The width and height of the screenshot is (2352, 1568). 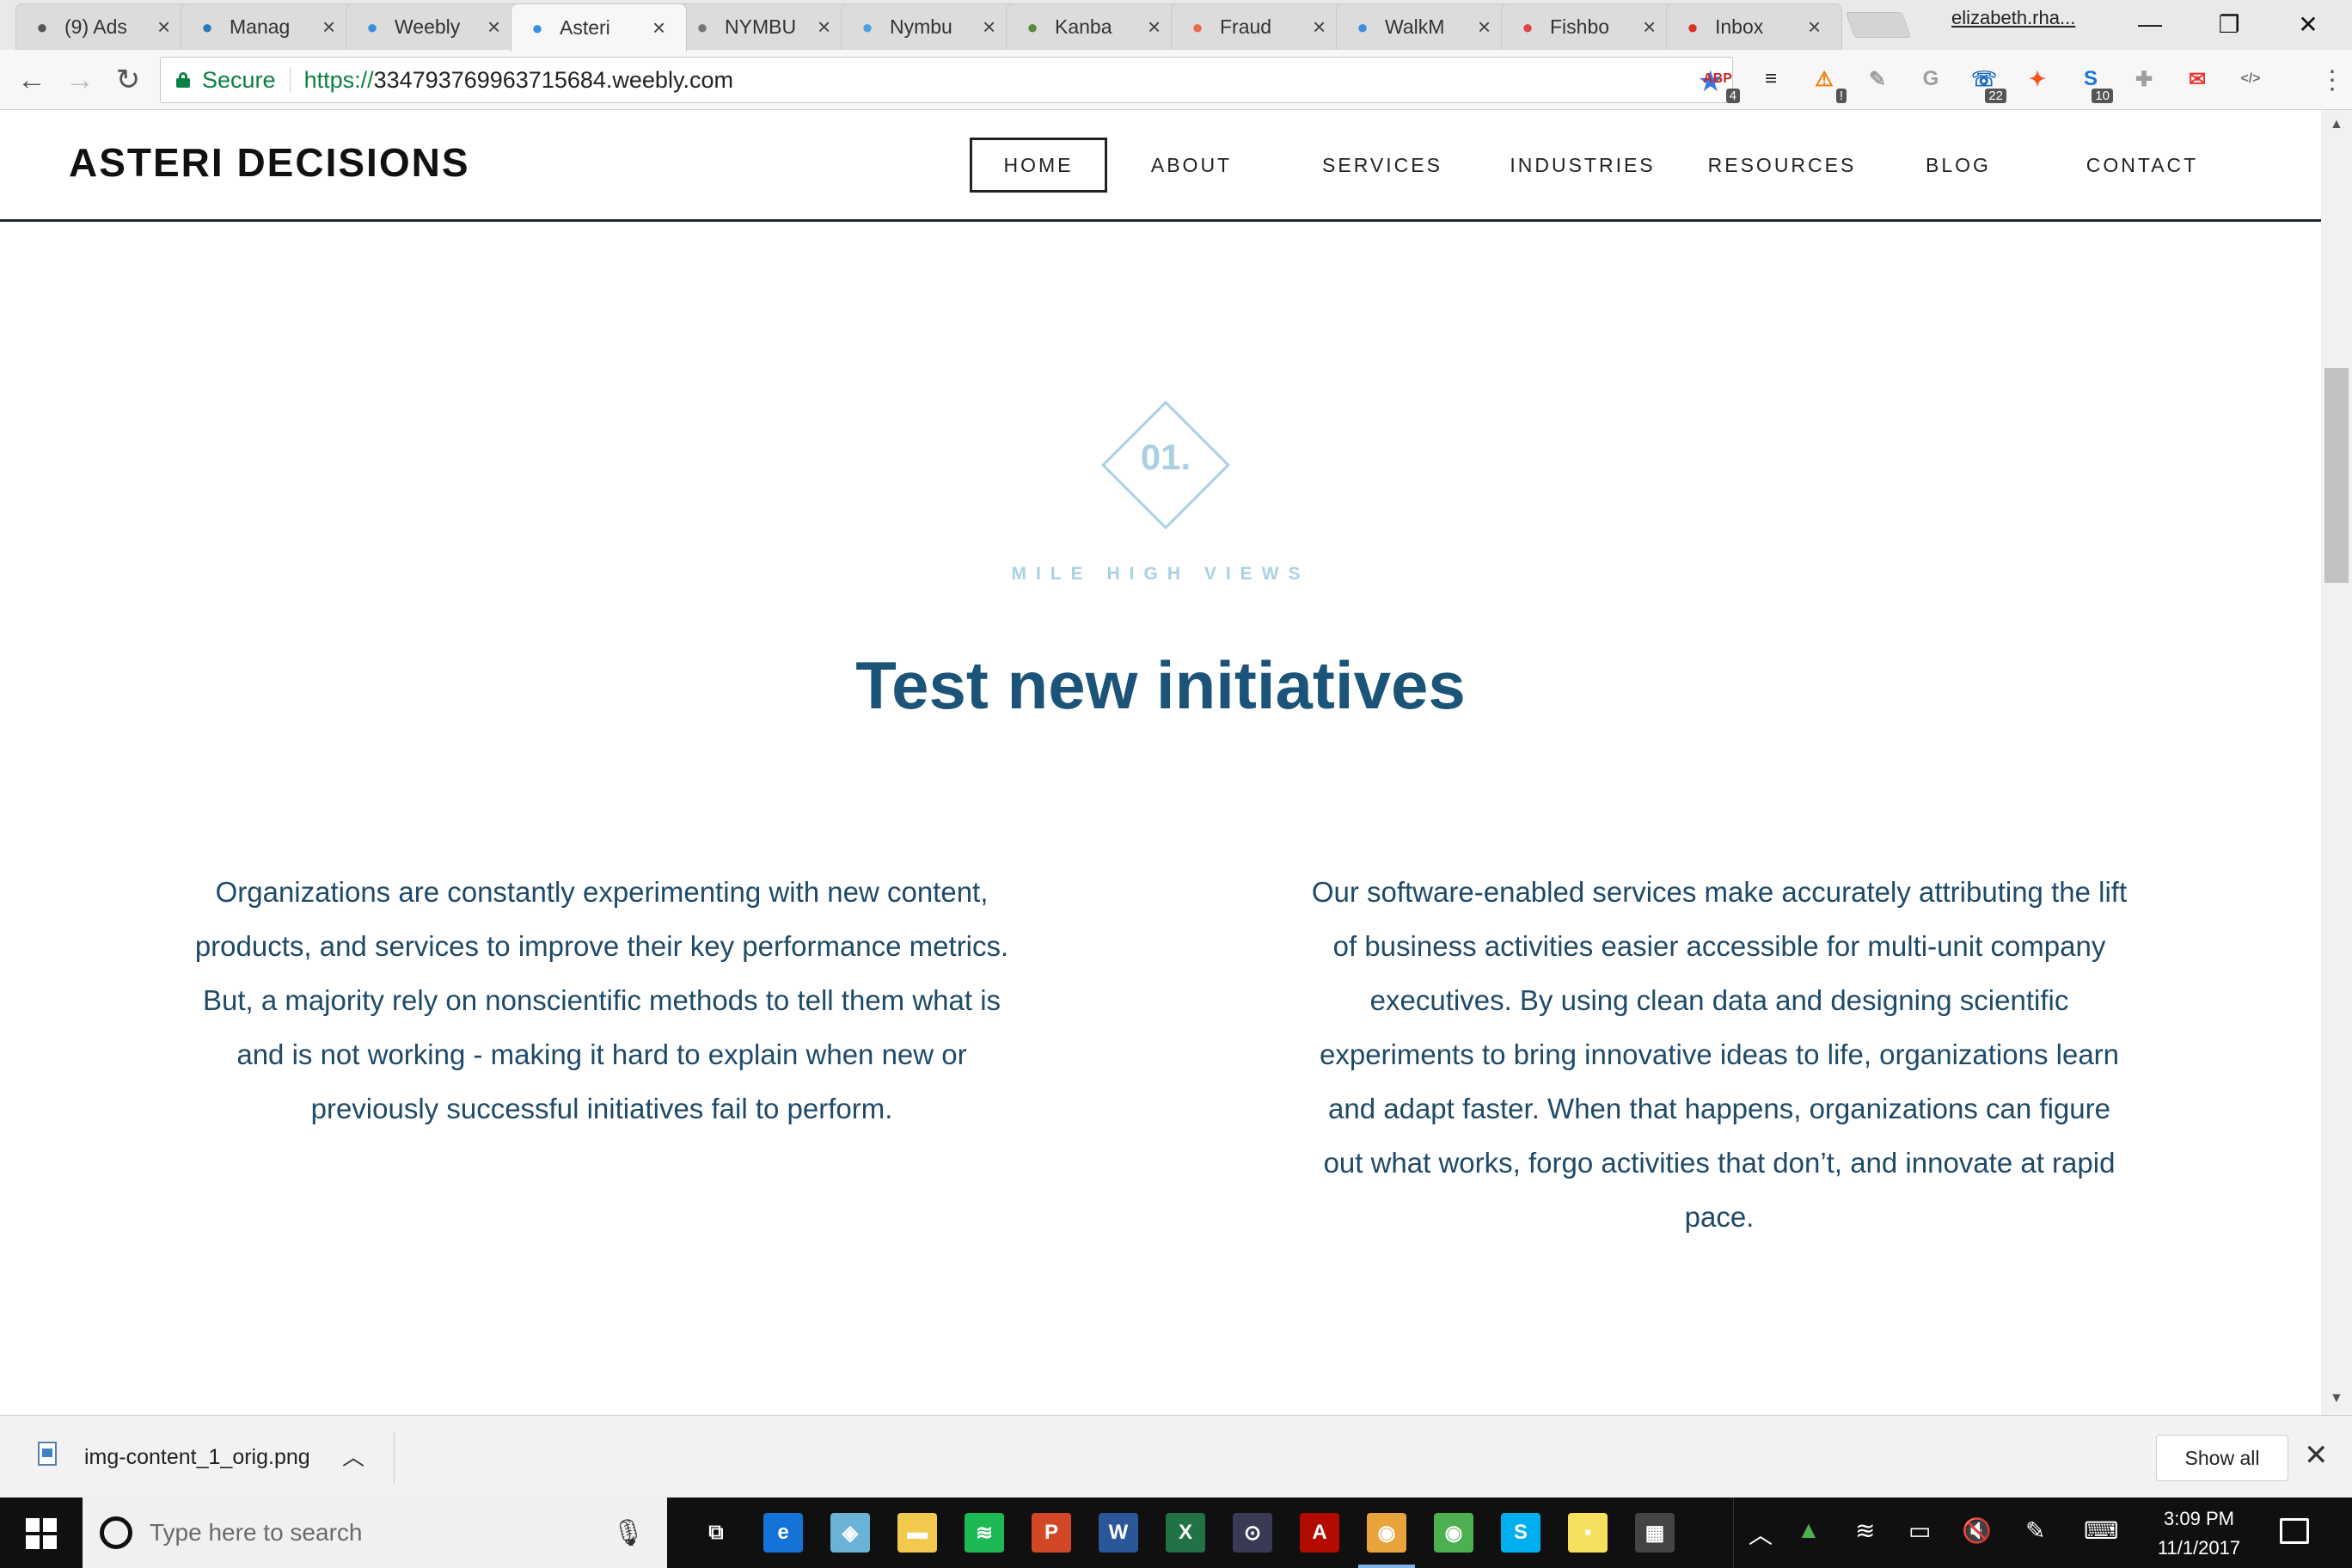 What do you see at coordinates (1185, 1533) in the screenshot?
I see `excel-icon: X` at bounding box center [1185, 1533].